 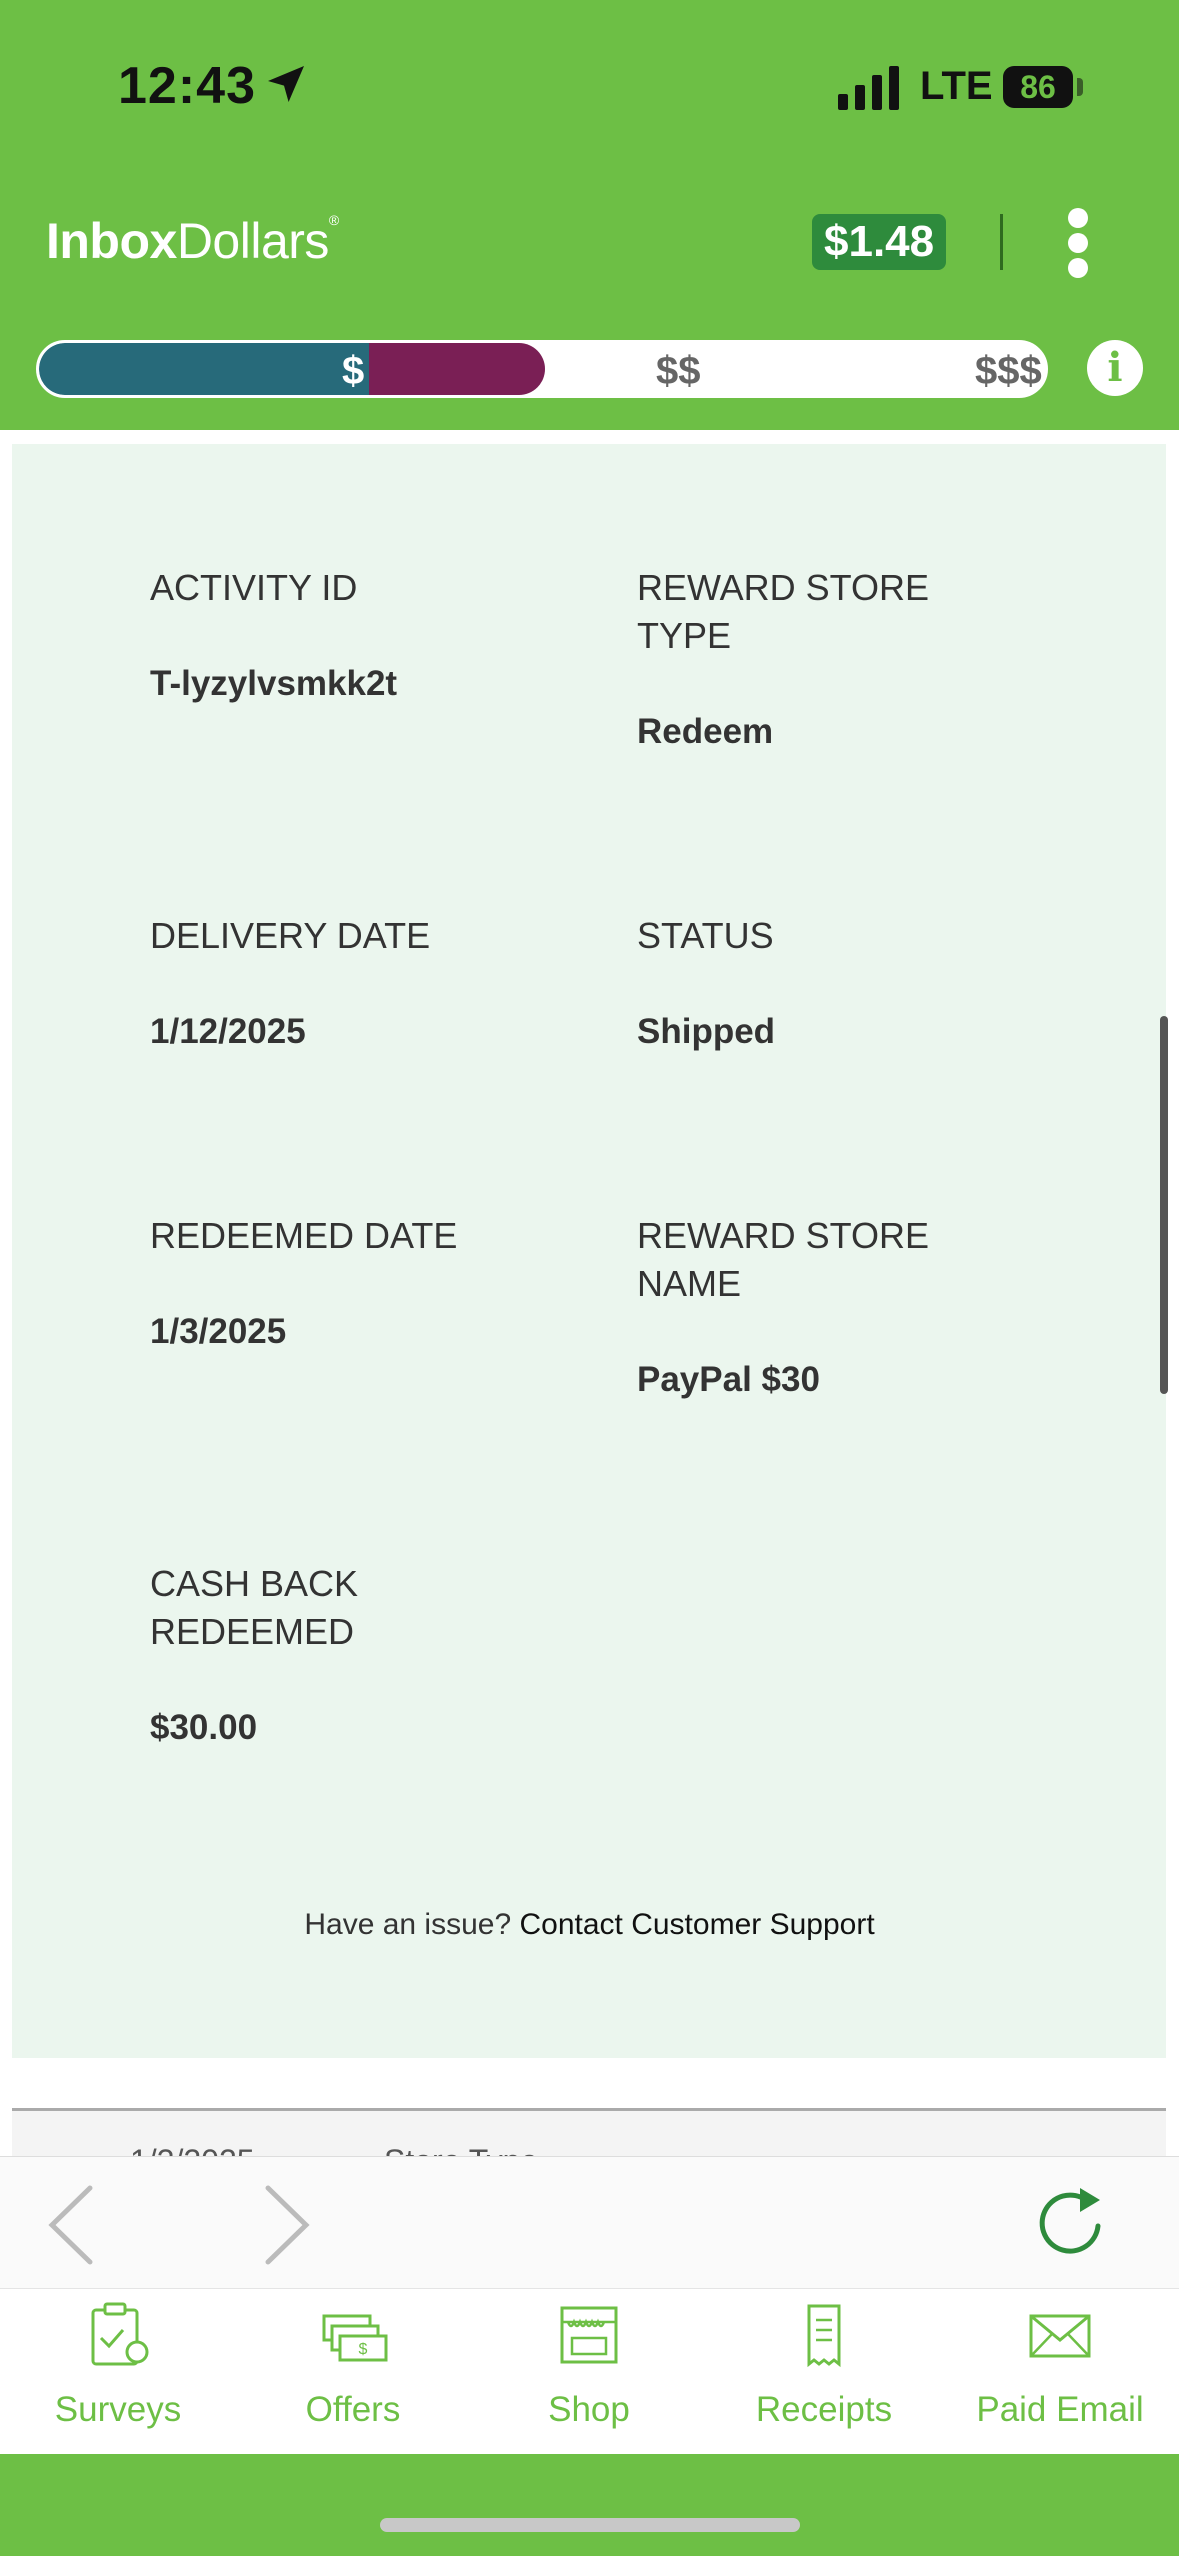 I want to click on panel-top-edge, so click(x=589, y=437).